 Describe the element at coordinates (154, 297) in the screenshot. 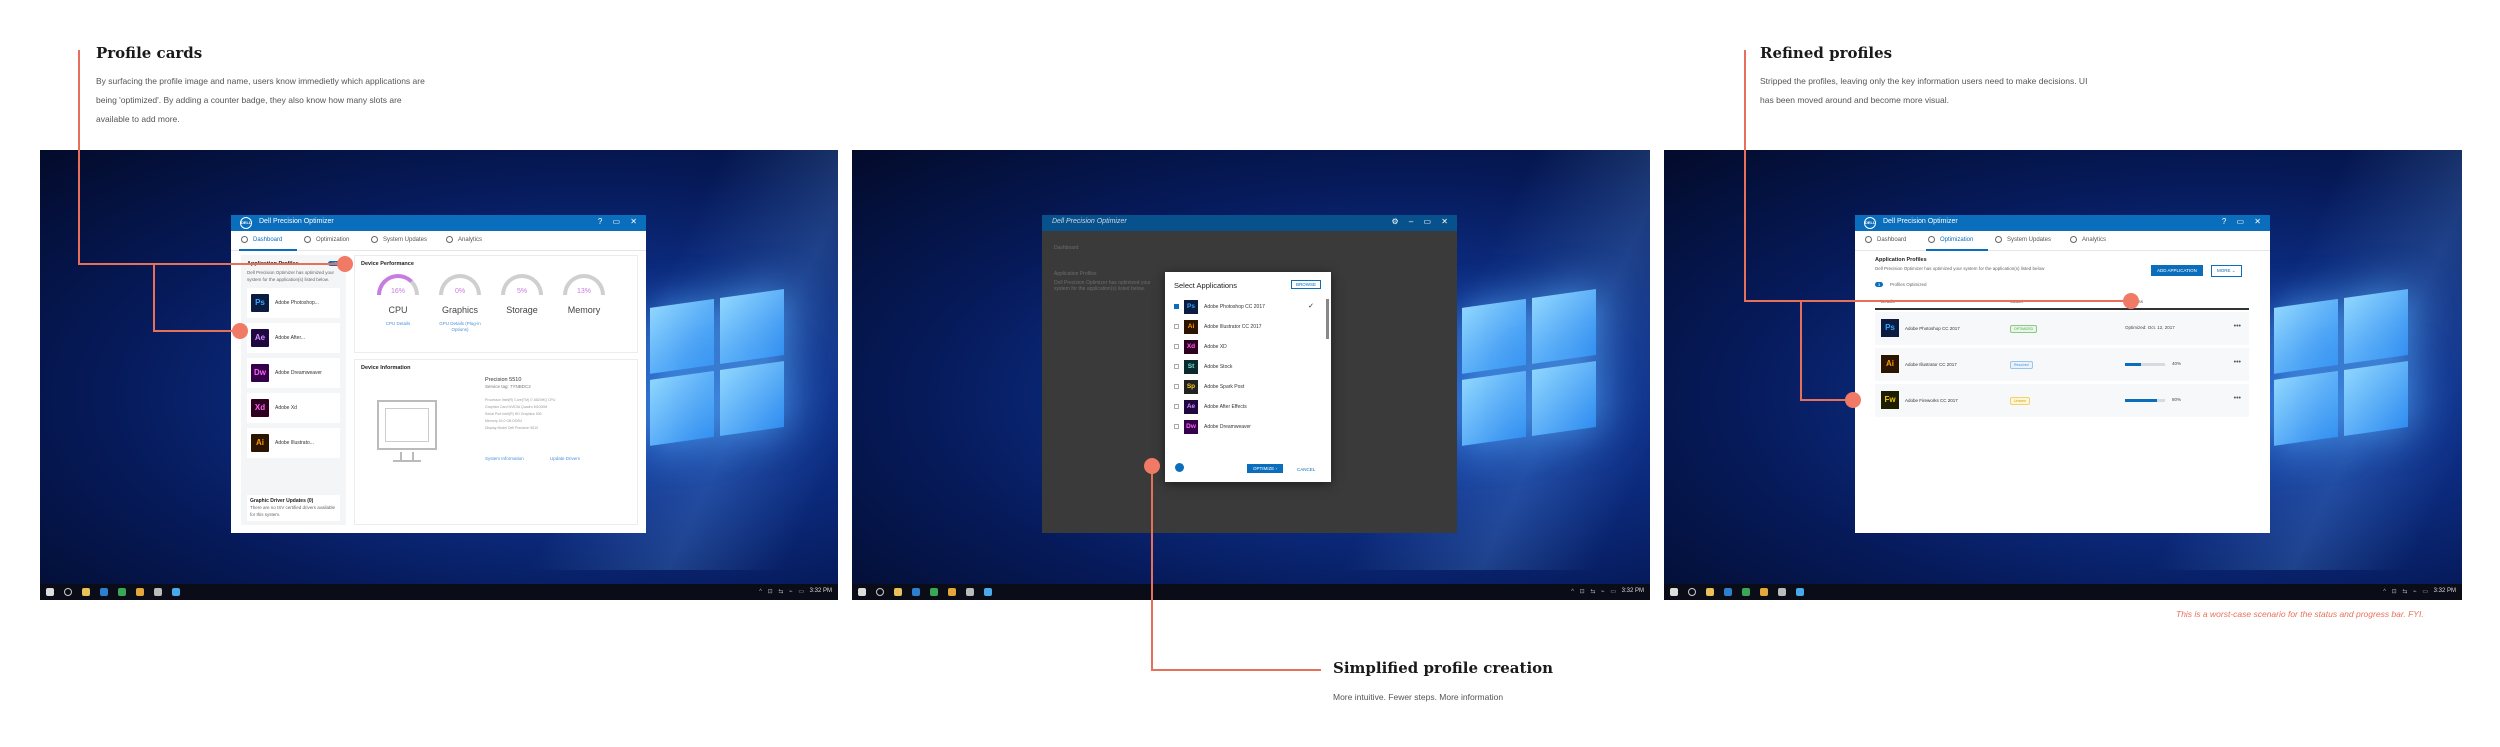

I see `annotation-line` at that location.